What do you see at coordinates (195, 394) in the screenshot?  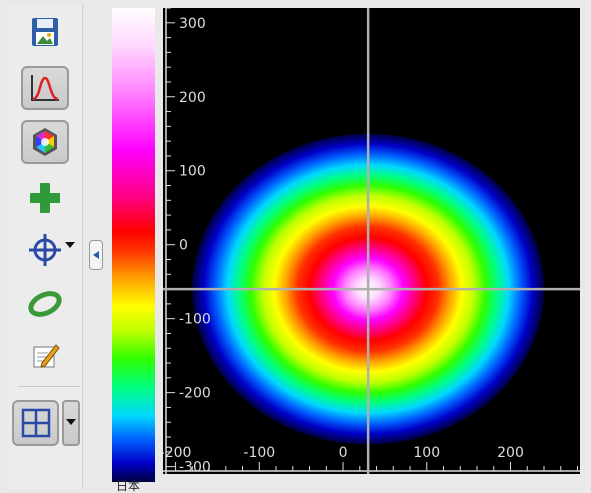 I see `y-tick-label: -200` at bounding box center [195, 394].